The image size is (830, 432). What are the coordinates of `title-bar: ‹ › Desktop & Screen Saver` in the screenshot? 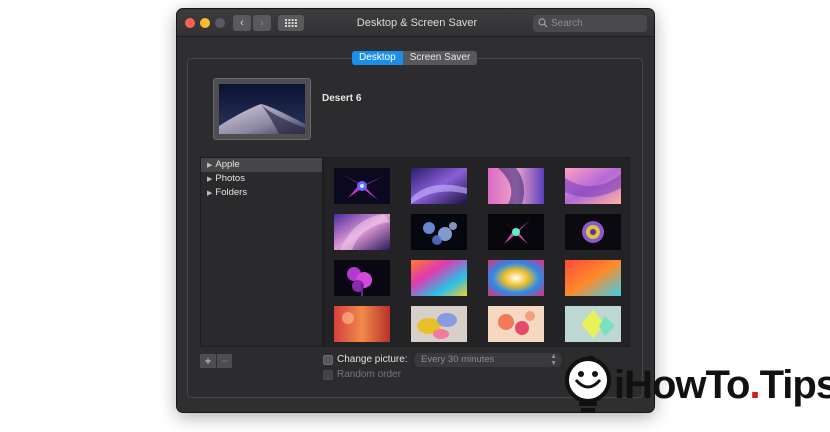 It's located at (415, 23).